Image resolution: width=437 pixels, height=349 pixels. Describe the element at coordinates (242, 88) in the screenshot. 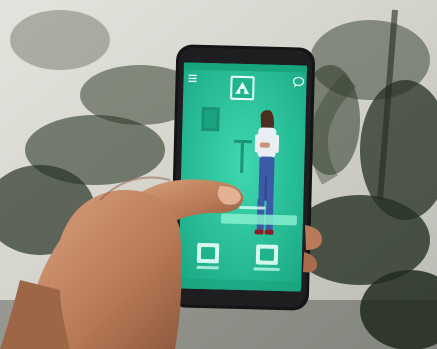

I see `house-logo-icon` at that location.